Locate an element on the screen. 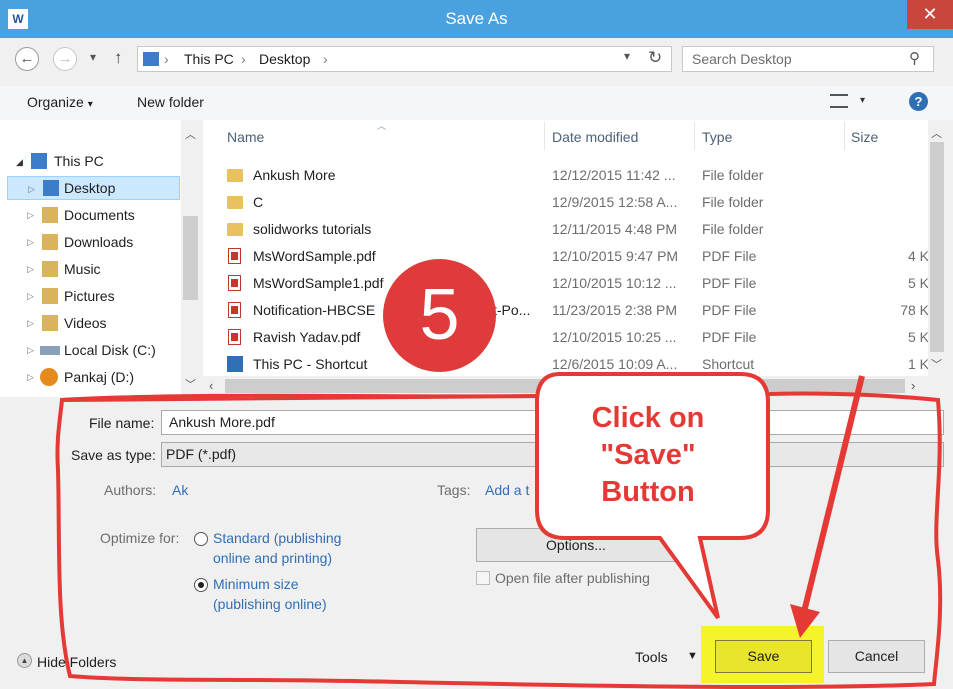 The image size is (953, 689). callout-line: "Save" is located at coordinates (648, 455).